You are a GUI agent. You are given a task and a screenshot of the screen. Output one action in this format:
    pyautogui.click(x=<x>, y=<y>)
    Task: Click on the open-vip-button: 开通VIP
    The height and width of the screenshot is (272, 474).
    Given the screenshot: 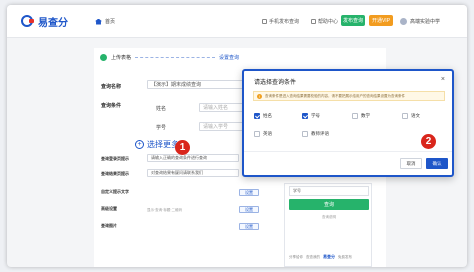 What is the action you would take?
    pyautogui.click(x=381, y=20)
    